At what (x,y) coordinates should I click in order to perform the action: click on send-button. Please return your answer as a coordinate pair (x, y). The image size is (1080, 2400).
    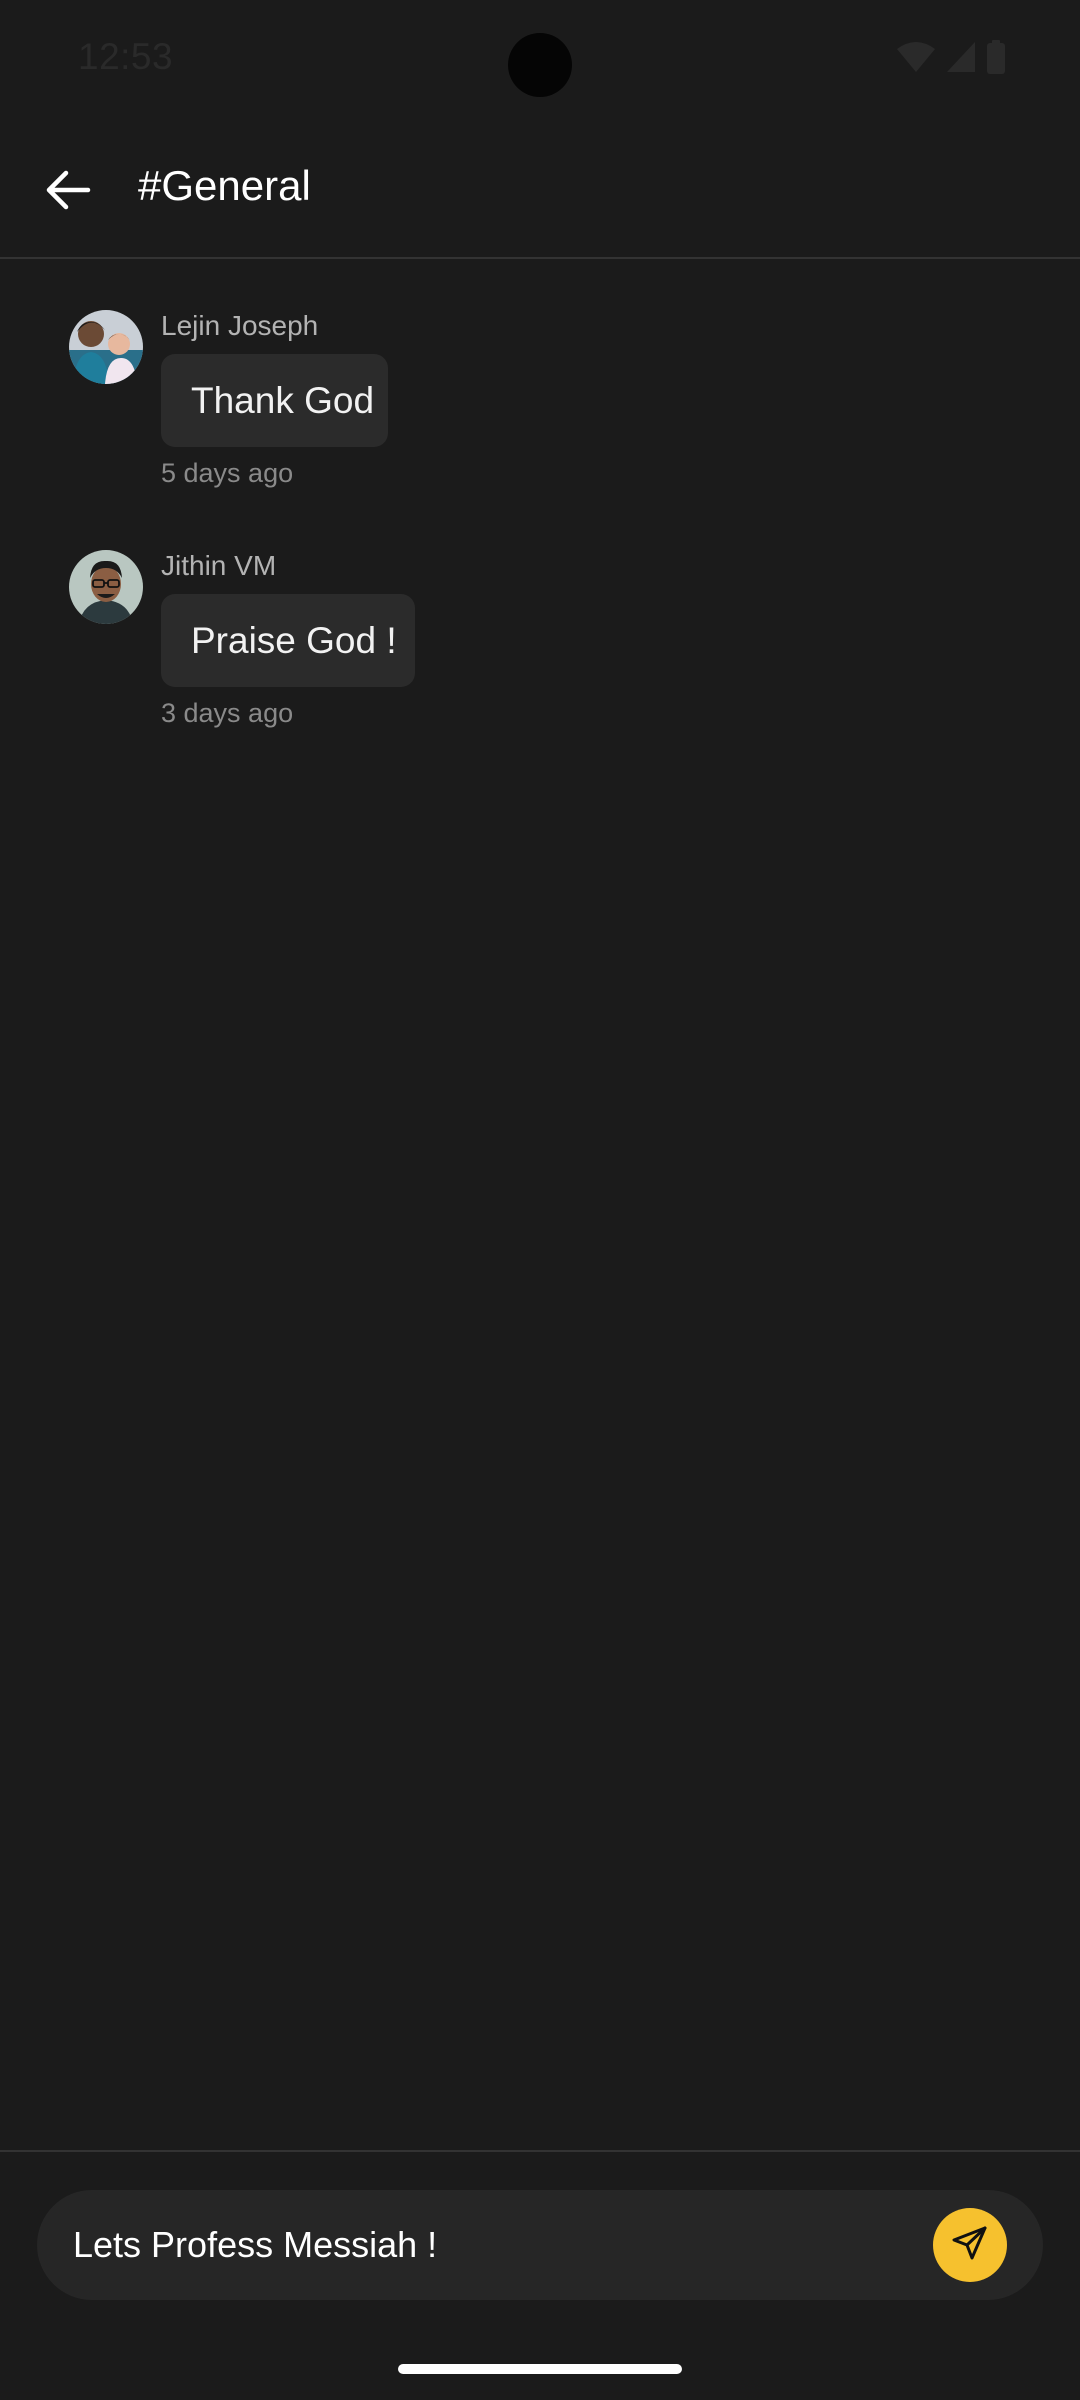
    Looking at the image, I should click on (970, 2245).